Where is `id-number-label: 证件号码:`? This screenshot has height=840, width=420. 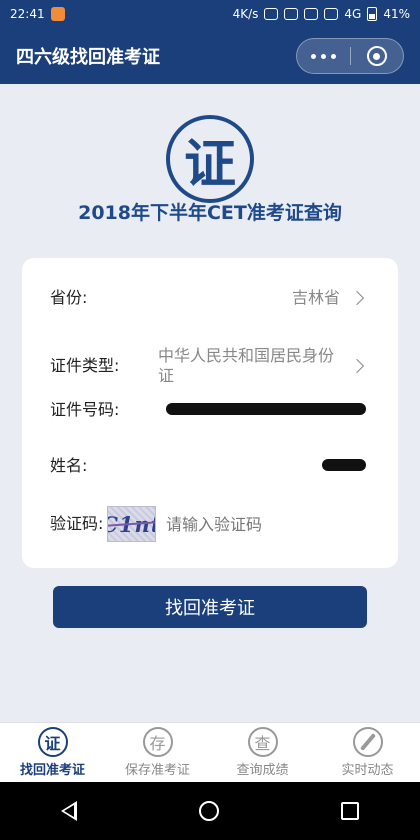 id-number-label: 证件号码: is located at coordinates (85, 409).